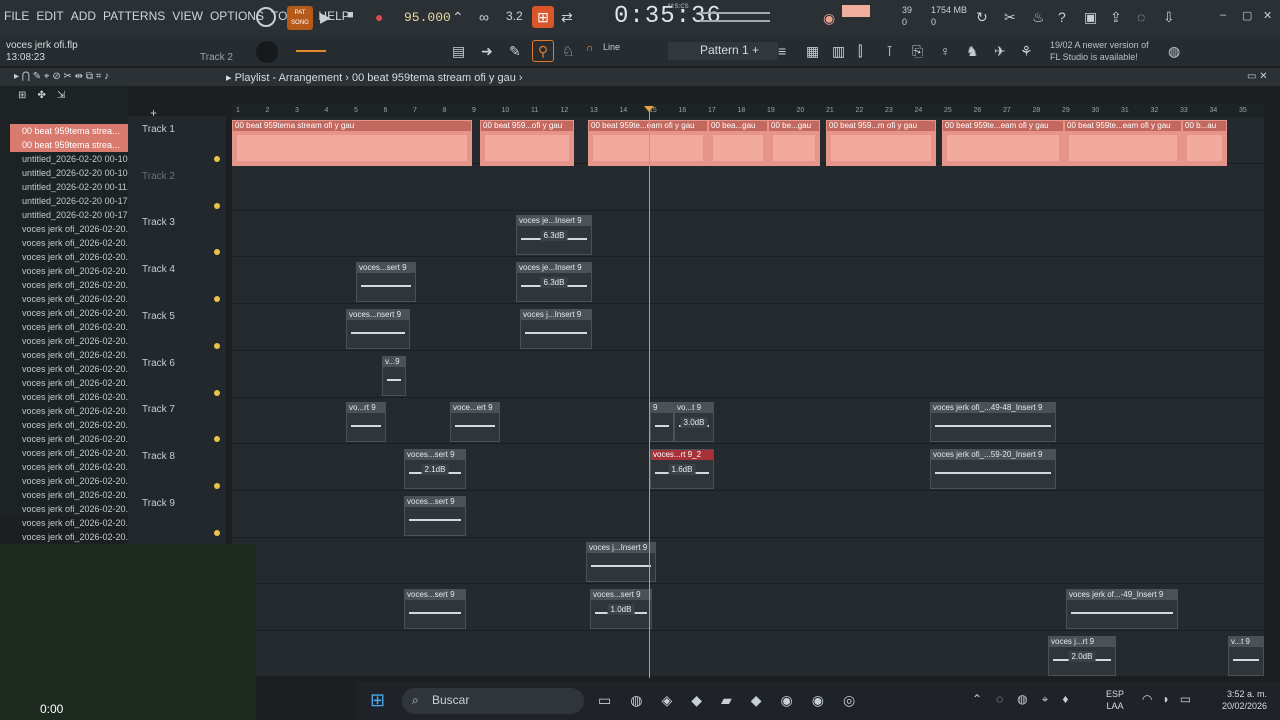 Image resolution: width=1280 pixels, height=720 pixels. Describe the element at coordinates (1171, 699) in the screenshot. I see `network-volume-battery-icons: ◠◗▭` at that location.